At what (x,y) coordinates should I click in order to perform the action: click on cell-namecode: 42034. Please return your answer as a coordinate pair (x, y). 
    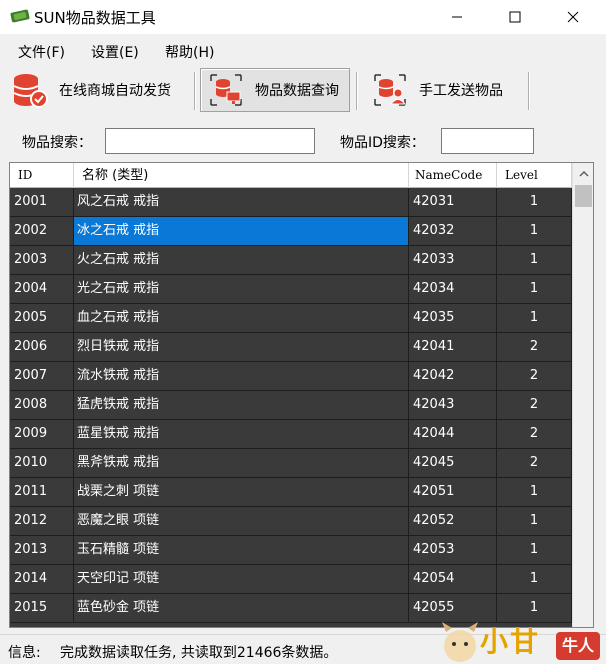
    Looking at the image, I should click on (453, 289).